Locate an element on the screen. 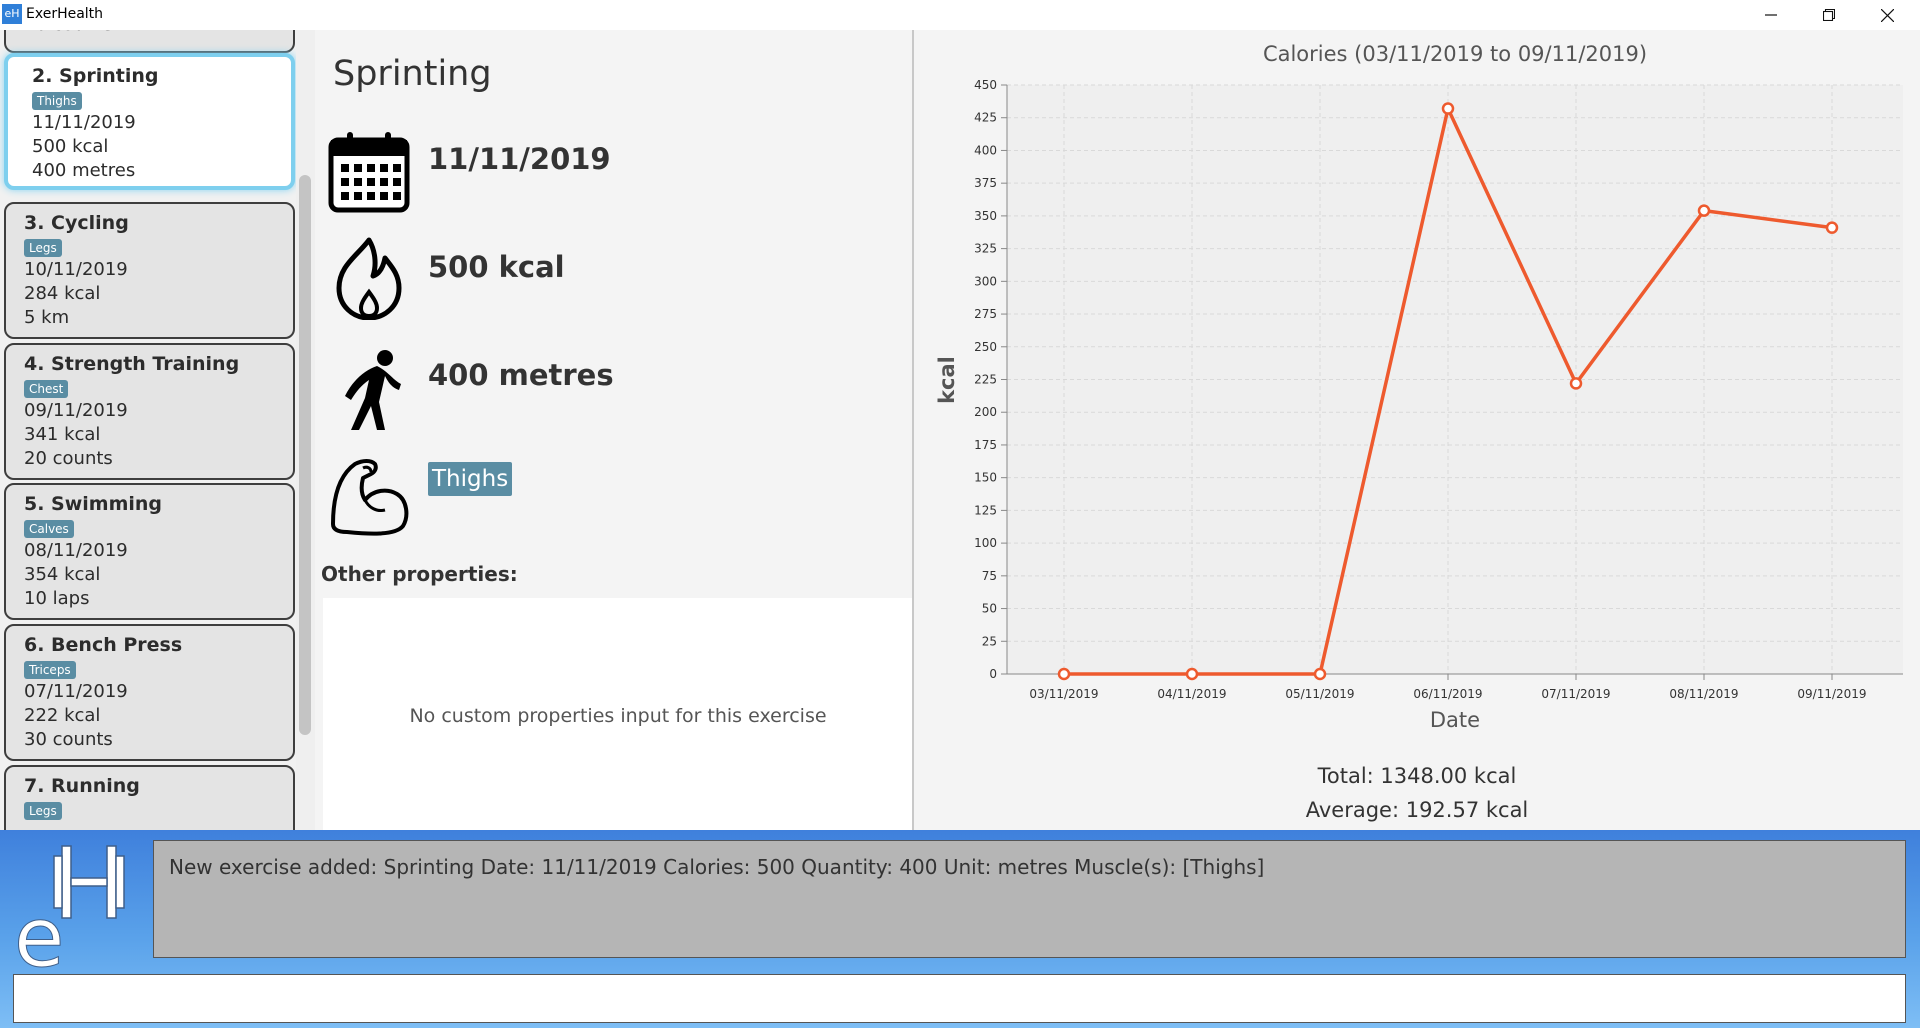  svg-text: e is located at coordinates (39, 931).